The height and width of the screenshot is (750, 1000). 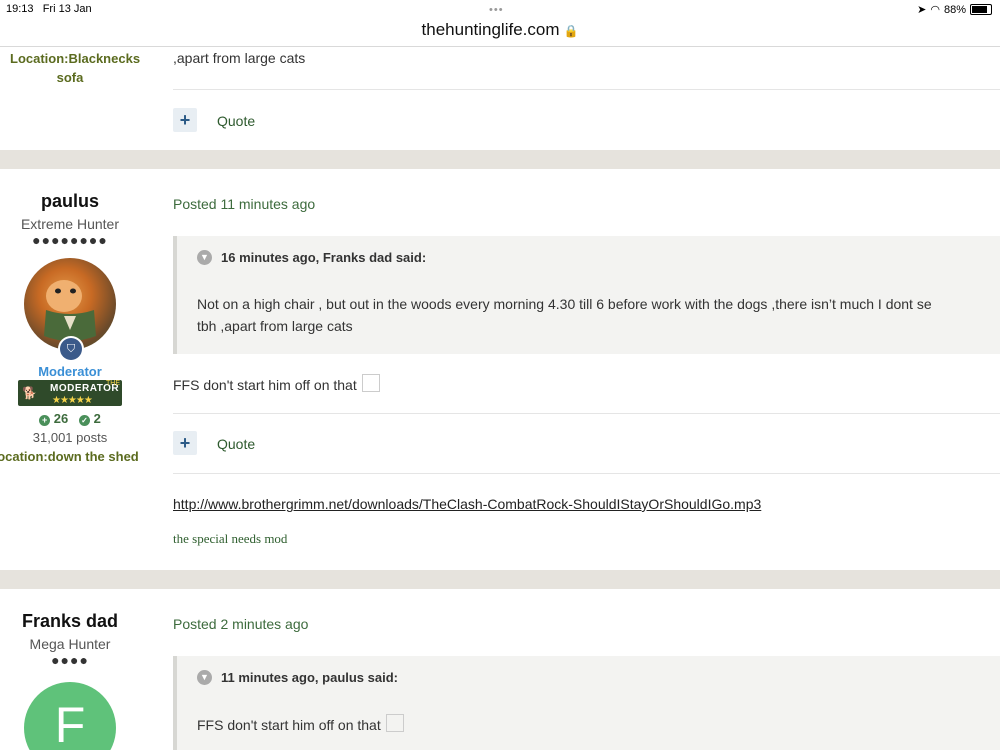 I want to click on posted-time: Posted 2 minutes ago, so click(x=240, y=624).